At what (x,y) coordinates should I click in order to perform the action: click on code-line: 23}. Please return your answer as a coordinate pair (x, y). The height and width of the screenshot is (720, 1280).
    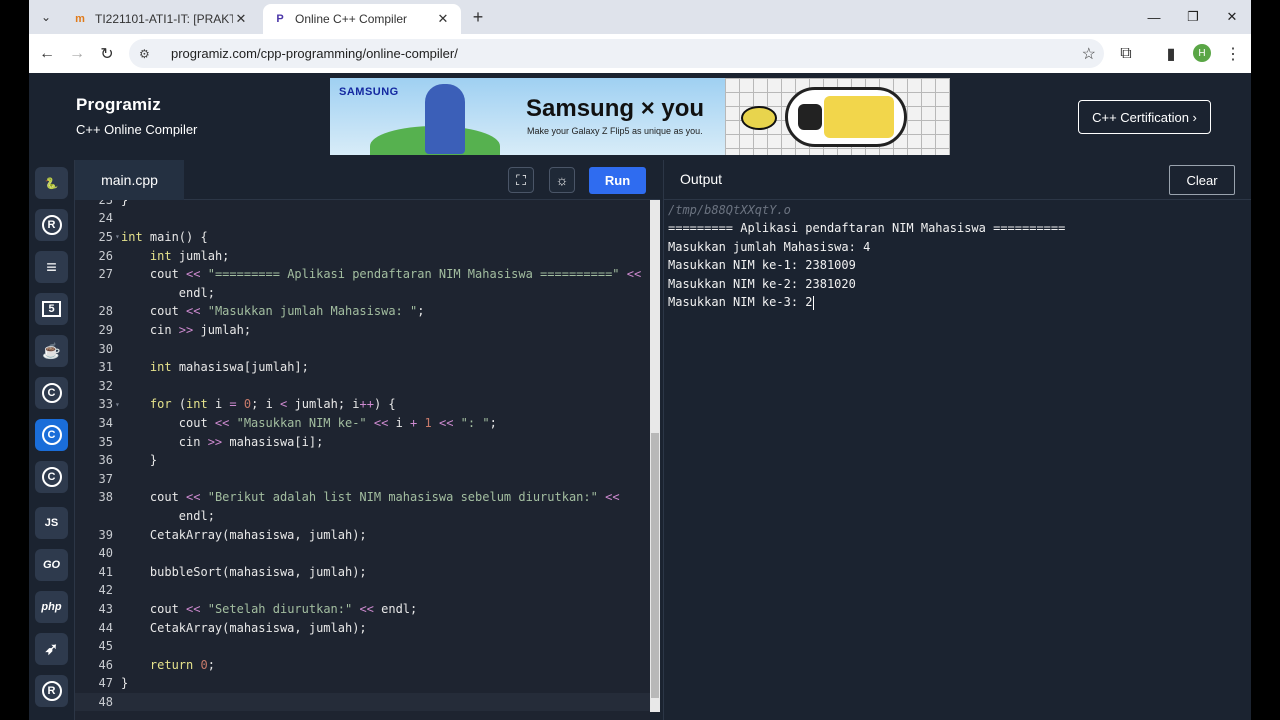
    Looking at the image, I should click on (362, 204).